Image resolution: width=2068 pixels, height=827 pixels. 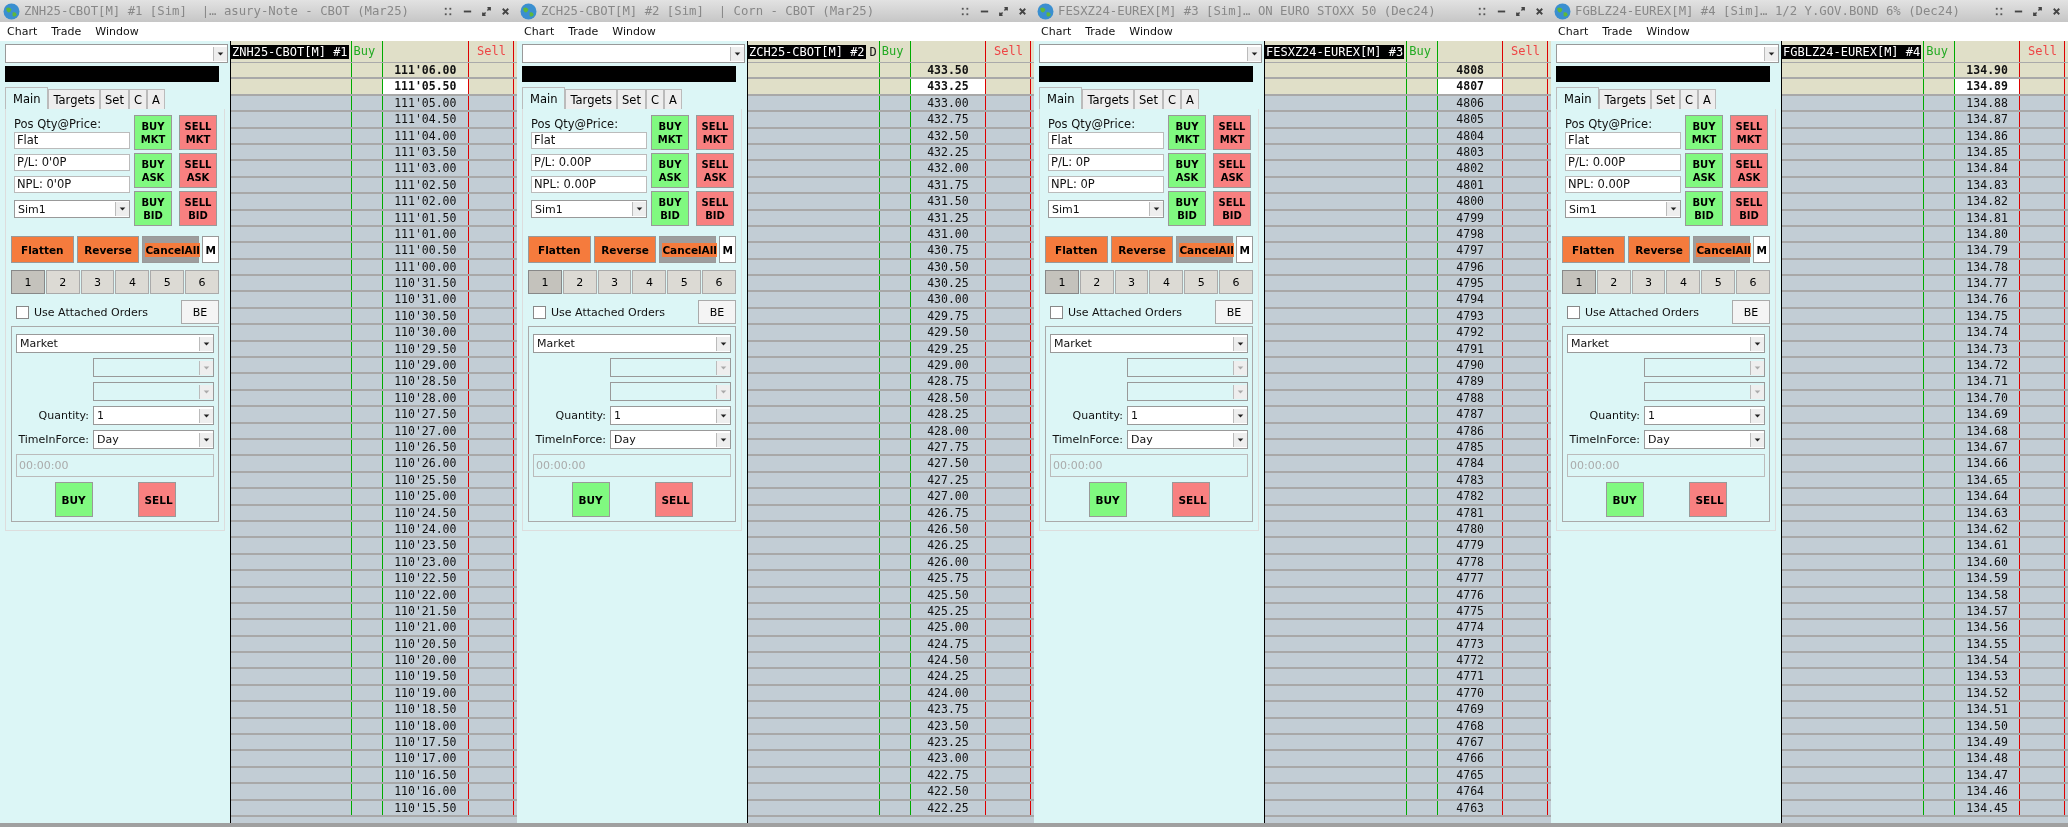 I want to click on menu-item: Trade, so click(x=583, y=31).